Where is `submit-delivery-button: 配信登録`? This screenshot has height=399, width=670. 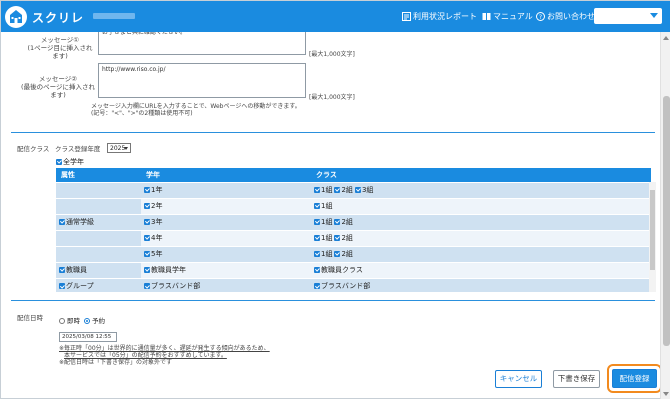 submit-delivery-button: 配信登録 is located at coordinates (634, 378).